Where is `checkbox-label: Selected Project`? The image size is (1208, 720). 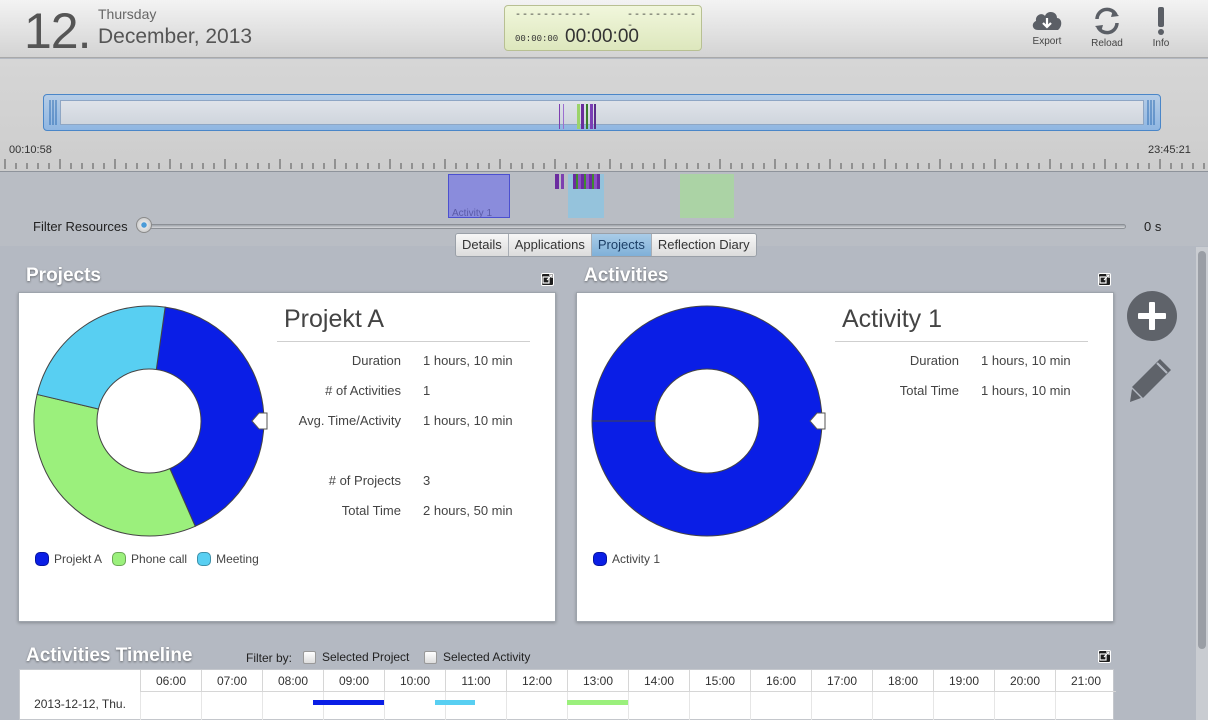
checkbox-label: Selected Project is located at coordinates (366, 657).